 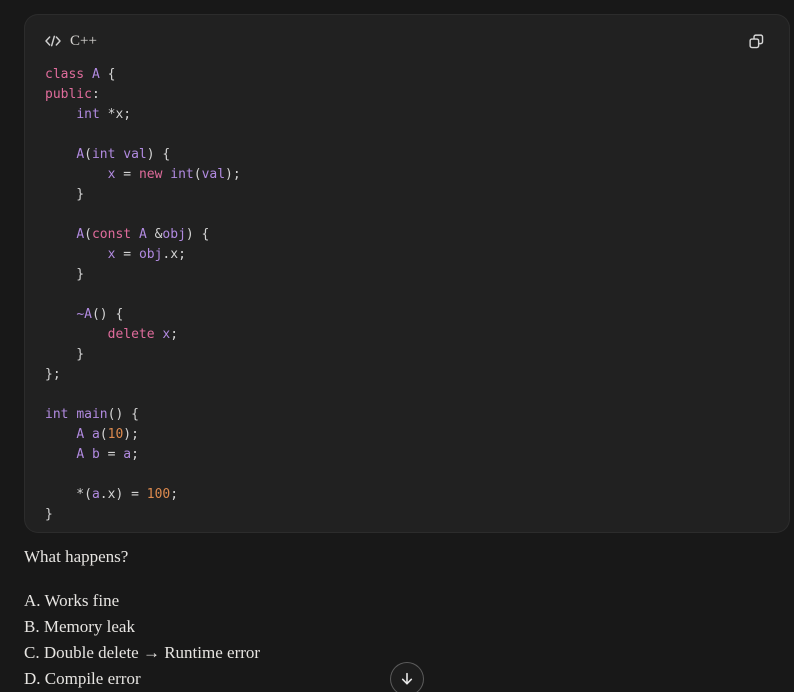 I want to click on scroll-to-bottom-button, so click(x=407, y=677).